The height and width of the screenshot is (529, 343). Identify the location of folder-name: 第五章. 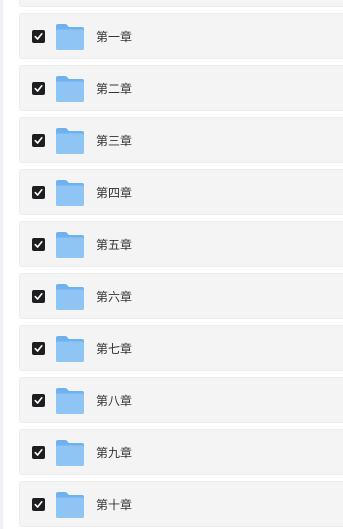
(114, 245).